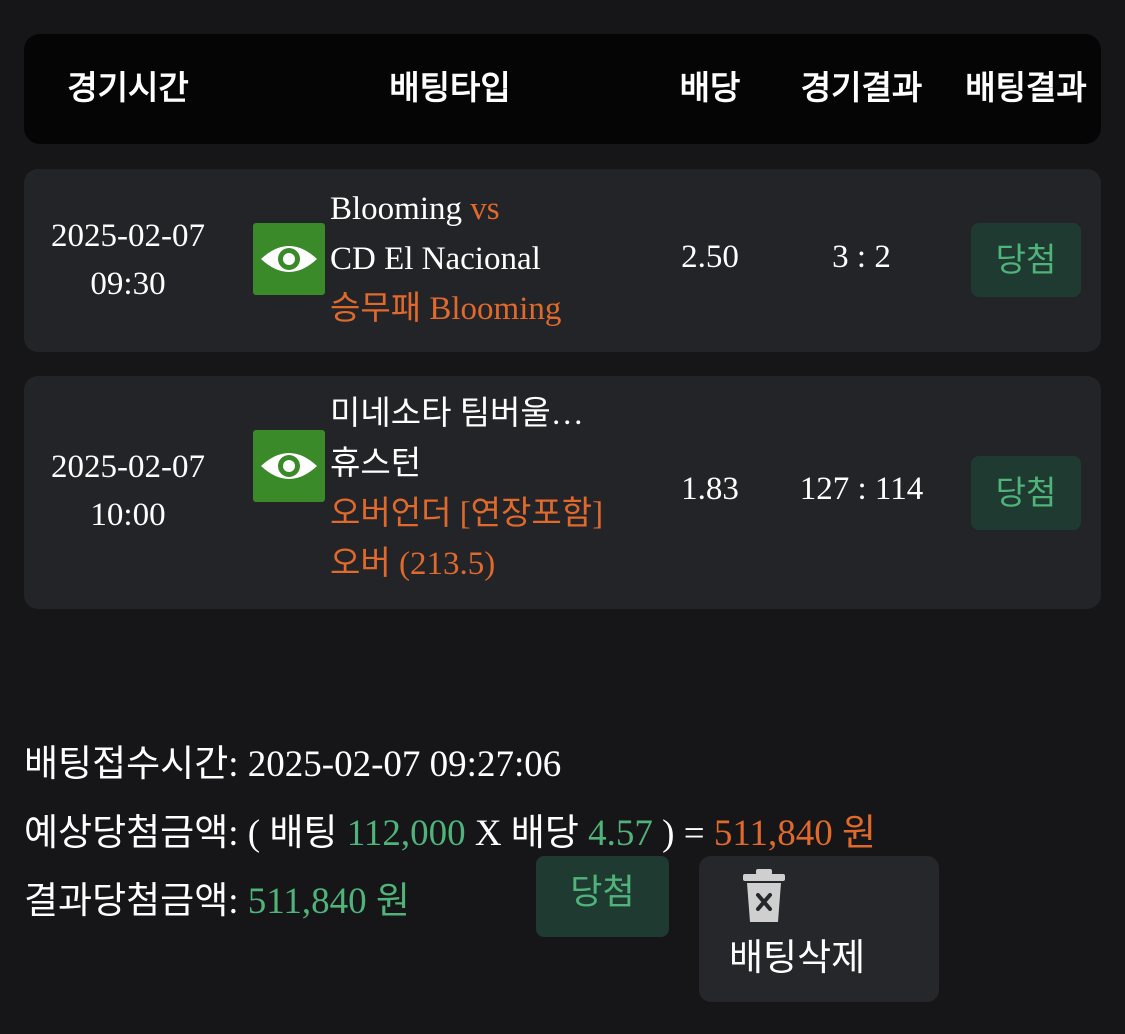  What do you see at coordinates (485, 209) in the screenshot?
I see `vs-label: vs` at bounding box center [485, 209].